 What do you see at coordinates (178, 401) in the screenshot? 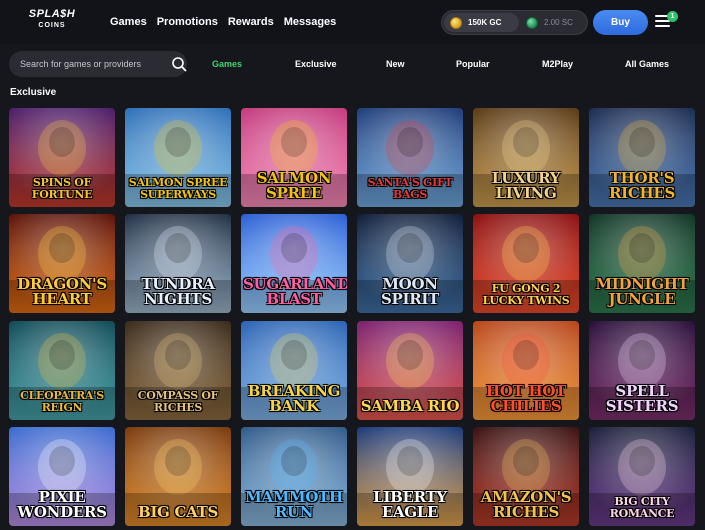
I see `game-title: Compass of Riches` at bounding box center [178, 401].